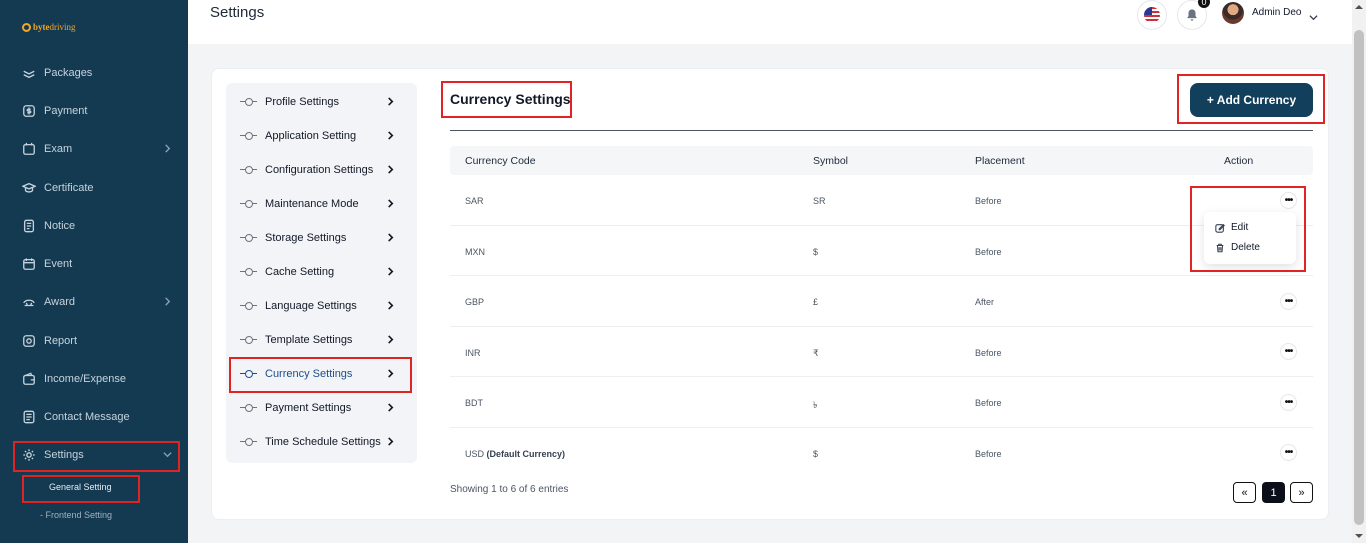  What do you see at coordinates (97, 149) in the screenshot?
I see `sidebar-item-exam: Exam` at bounding box center [97, 149].